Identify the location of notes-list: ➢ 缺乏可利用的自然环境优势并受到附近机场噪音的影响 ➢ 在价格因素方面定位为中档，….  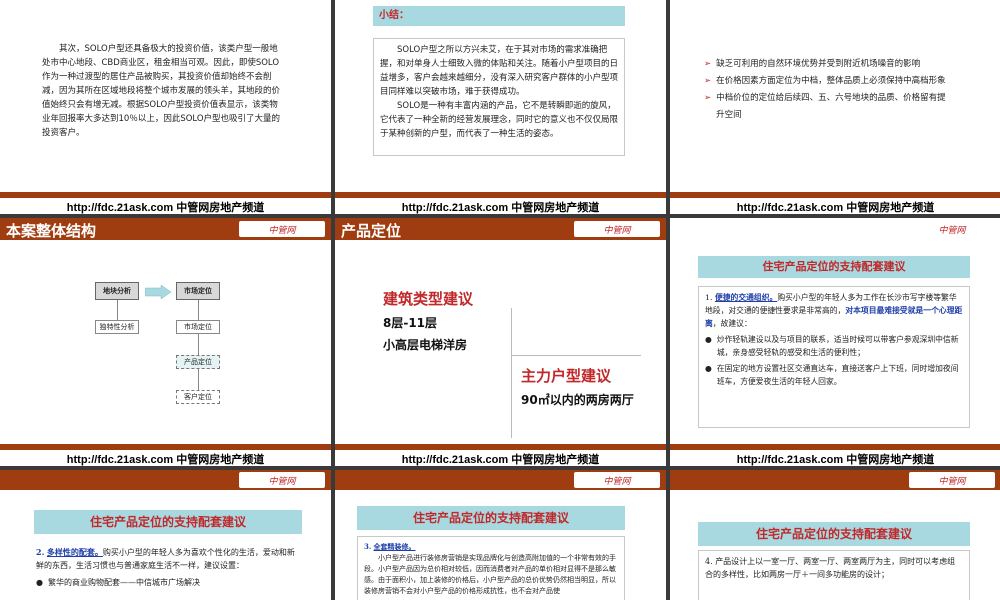
(829, 90).